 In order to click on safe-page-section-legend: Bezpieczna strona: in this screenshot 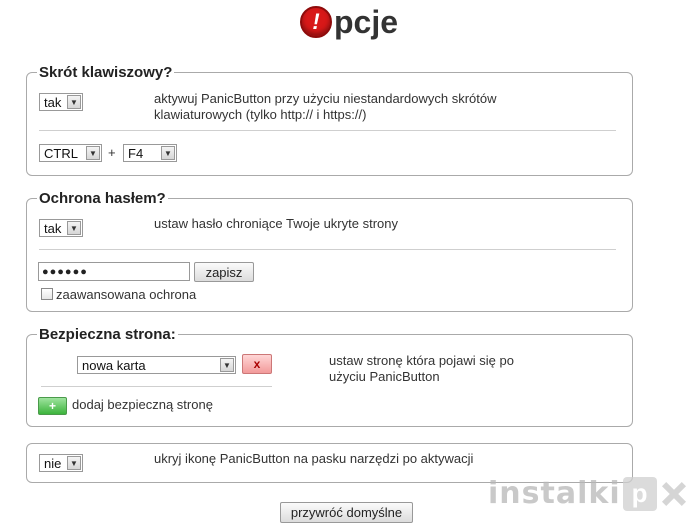, I will do `click(107, 334)`.